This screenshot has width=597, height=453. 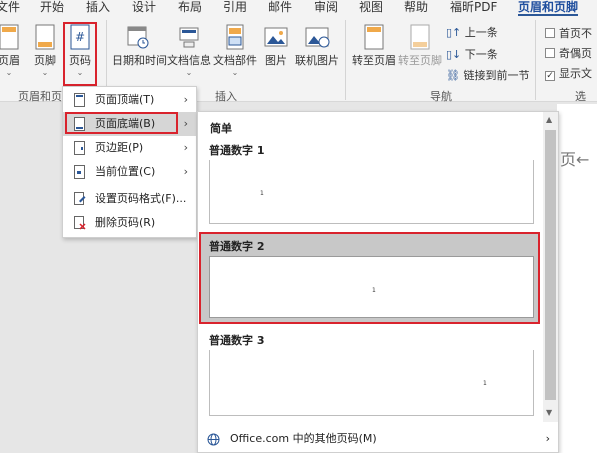 What do you see at coordinates (139, 60) in the screenshot?
I see `date-time-label: 日期和时间` at bounding box center [139, 60].